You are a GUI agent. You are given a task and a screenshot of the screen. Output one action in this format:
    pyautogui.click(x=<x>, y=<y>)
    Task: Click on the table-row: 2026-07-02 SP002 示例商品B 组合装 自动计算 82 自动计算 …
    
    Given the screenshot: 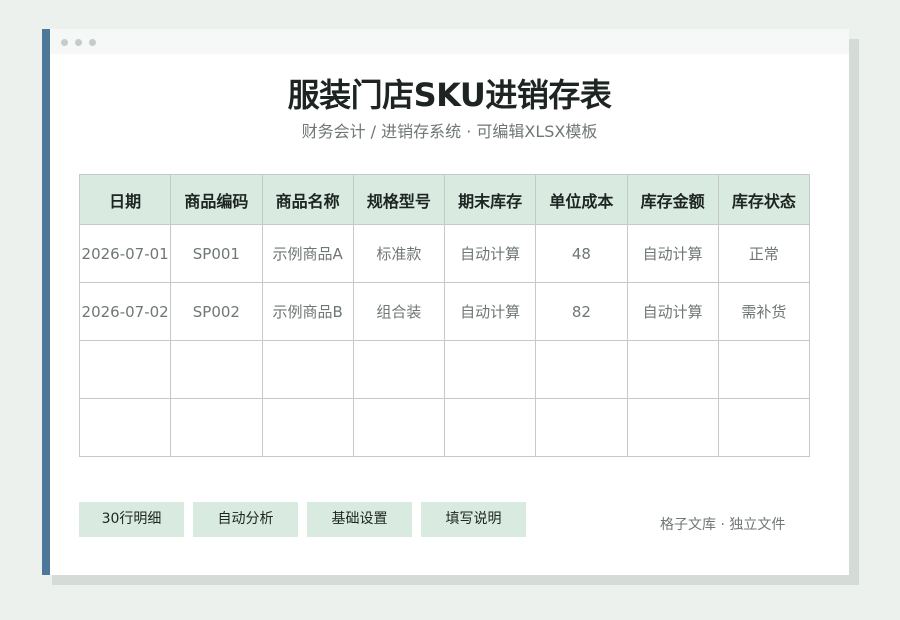 What is the action you would take?
    pyautogui.click(x=444, y=311)
    